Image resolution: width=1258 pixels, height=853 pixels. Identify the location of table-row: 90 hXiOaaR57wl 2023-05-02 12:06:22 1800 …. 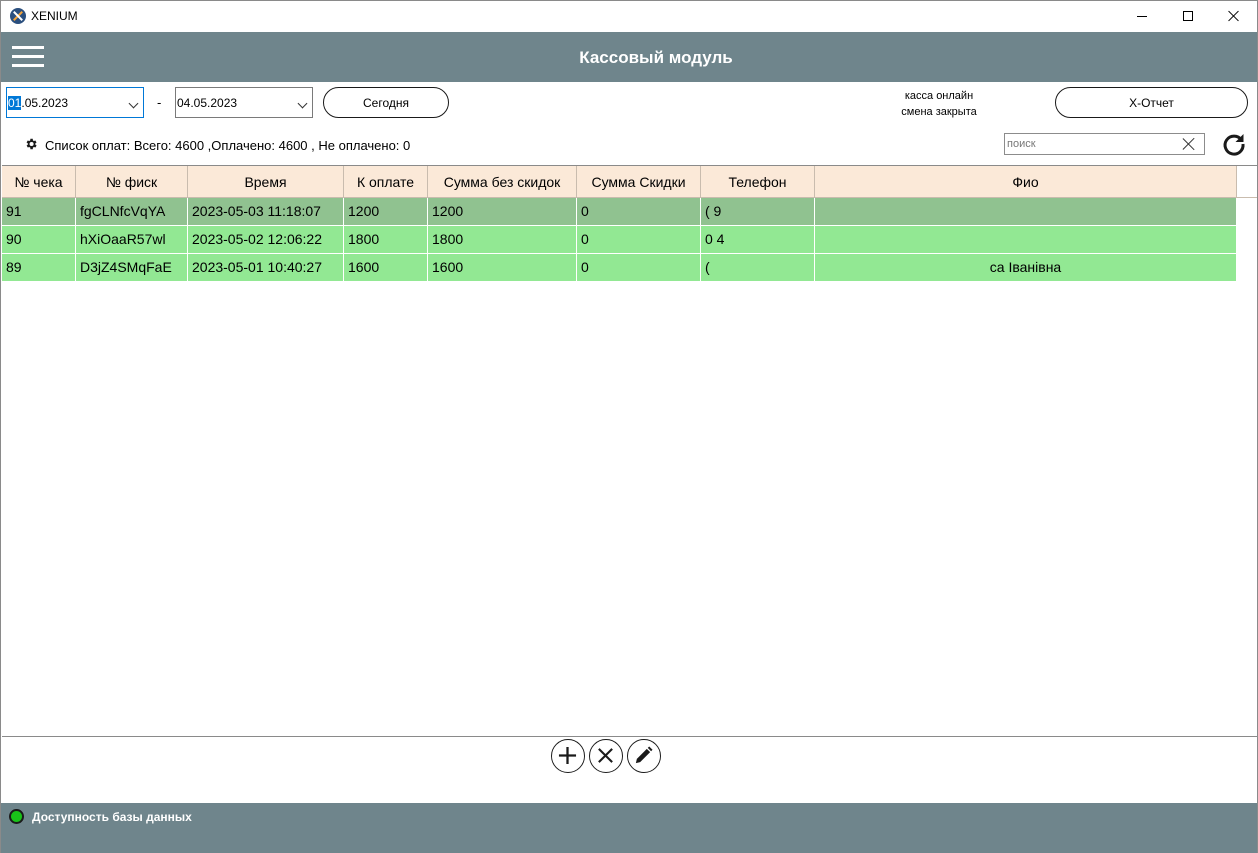
(619, 239).